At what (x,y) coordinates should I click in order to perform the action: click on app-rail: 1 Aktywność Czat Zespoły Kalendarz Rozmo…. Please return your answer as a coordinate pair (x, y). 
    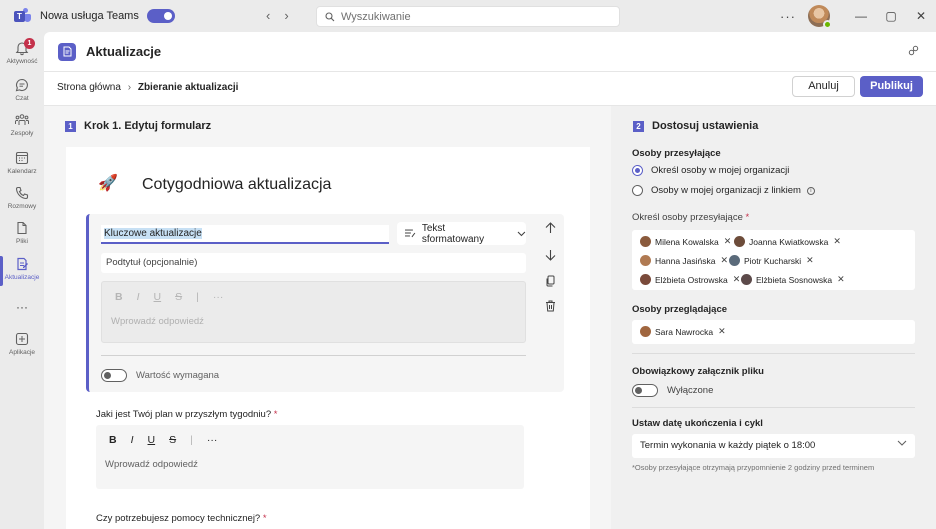
    Looking at the image, I should click on (22, 280).